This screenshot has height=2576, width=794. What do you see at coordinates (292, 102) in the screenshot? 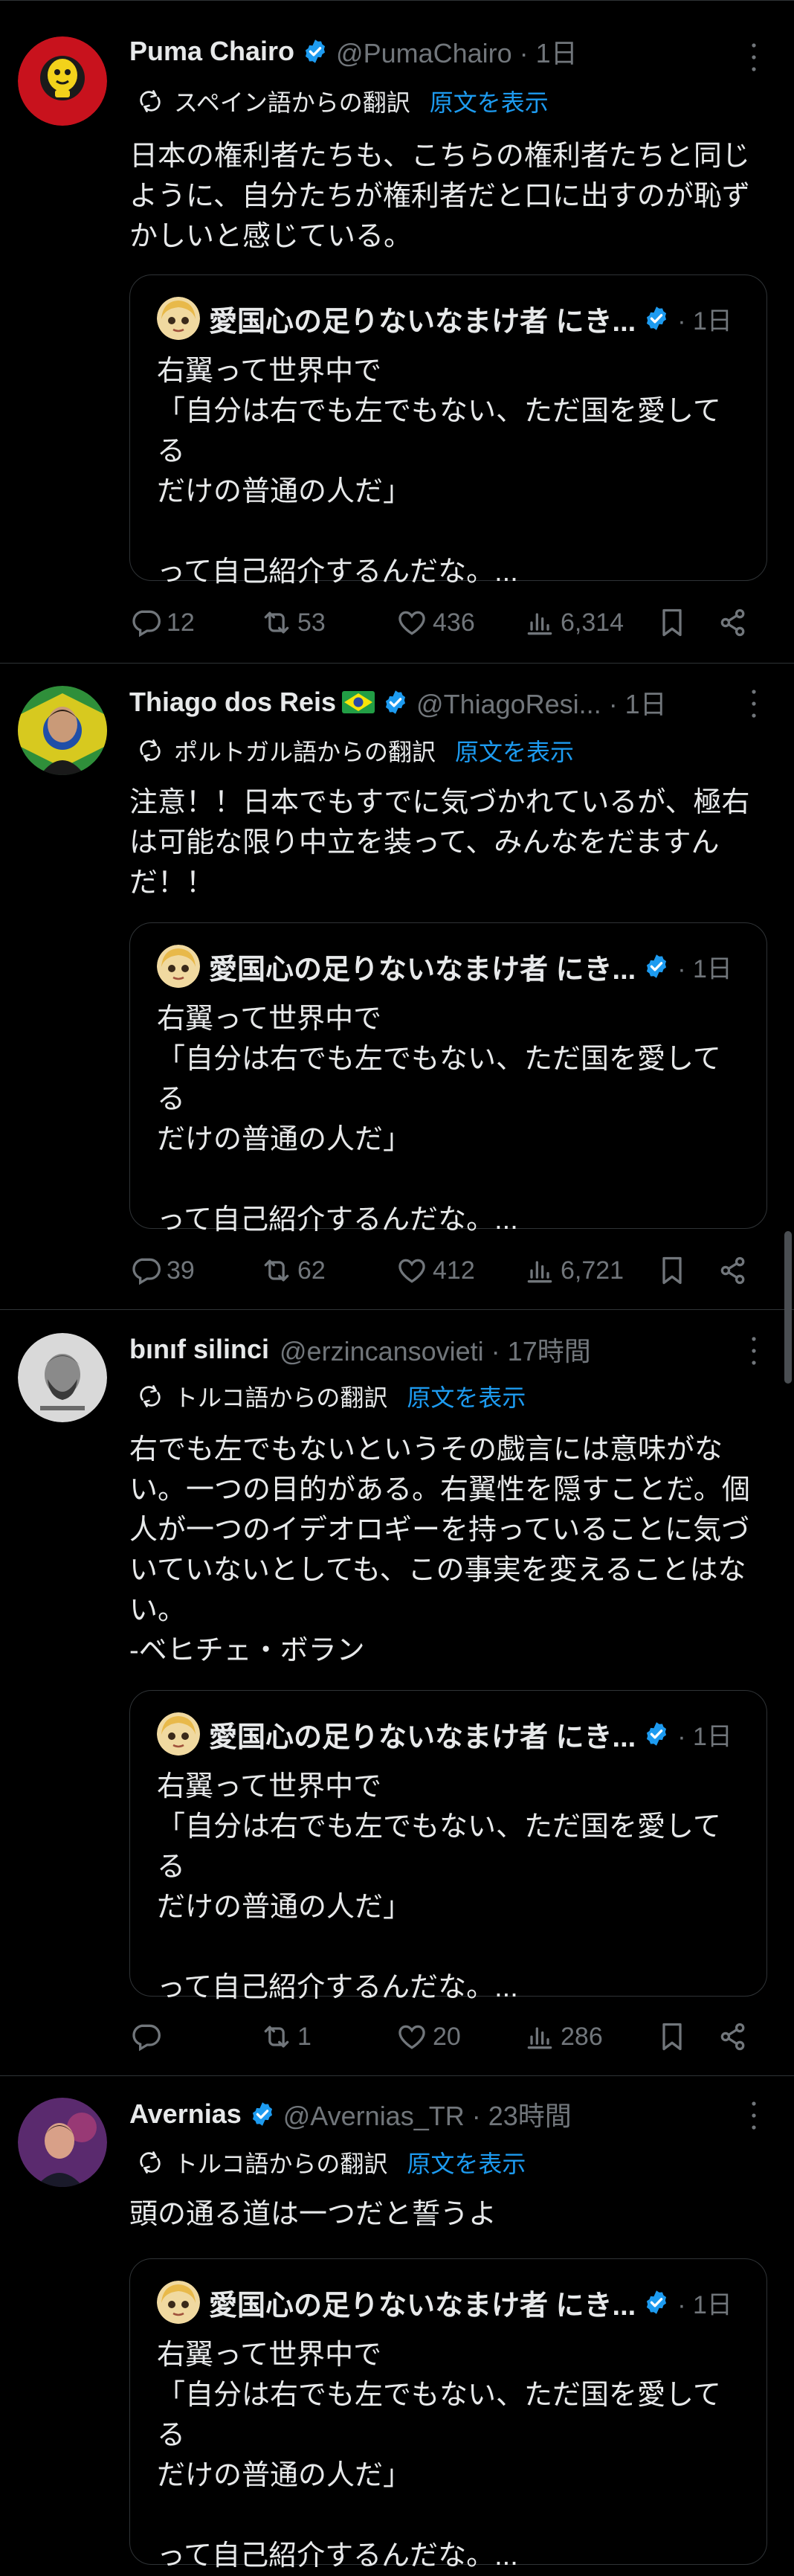
I see `translation-label: スペイン語からの翻訳` at bounding box center [292, 102].